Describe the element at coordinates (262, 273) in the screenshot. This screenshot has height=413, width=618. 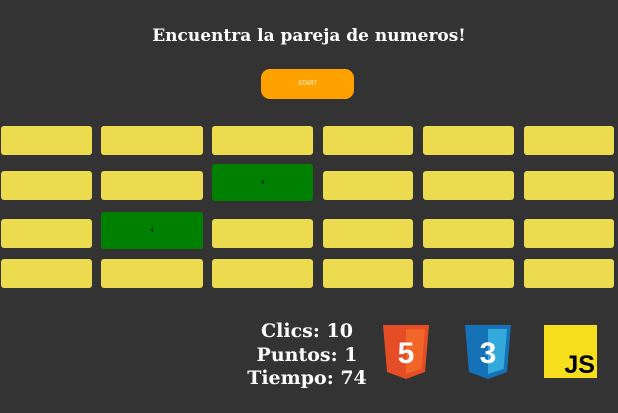
I see `card-r4-c3` at that location.